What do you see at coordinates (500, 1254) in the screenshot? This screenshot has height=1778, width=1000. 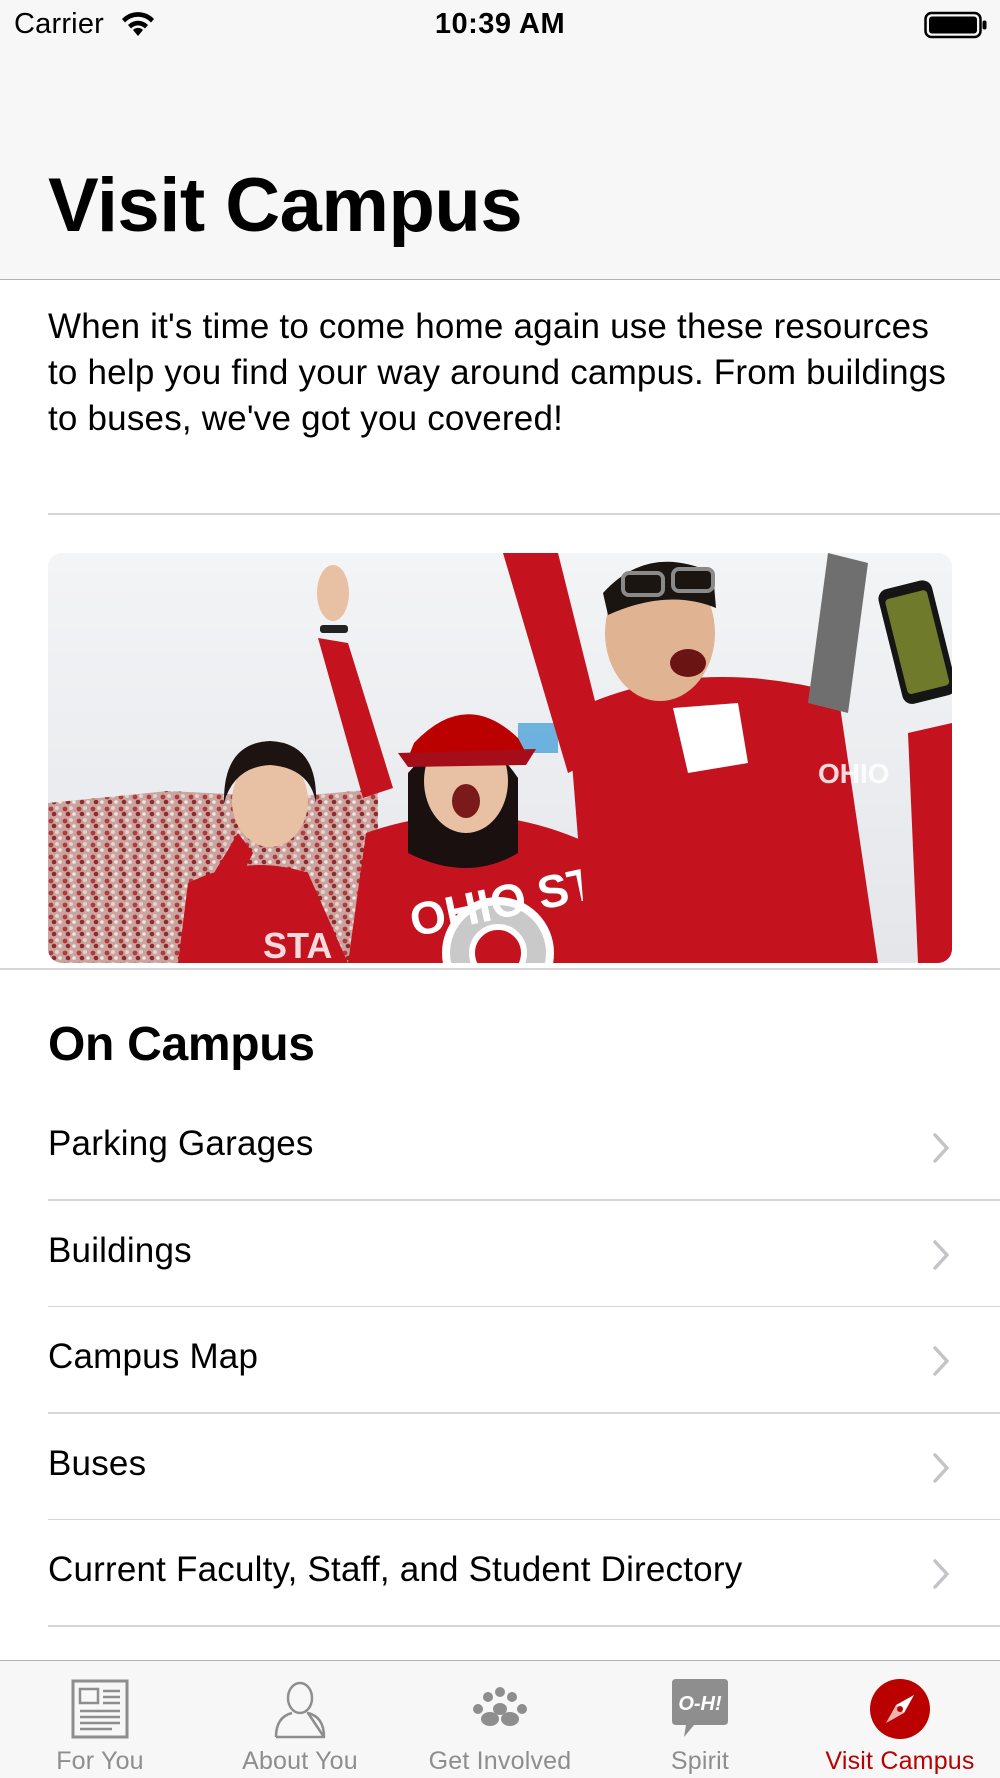 I see `list-item-buildings: Buildings` at bounding box center [500, 1254].